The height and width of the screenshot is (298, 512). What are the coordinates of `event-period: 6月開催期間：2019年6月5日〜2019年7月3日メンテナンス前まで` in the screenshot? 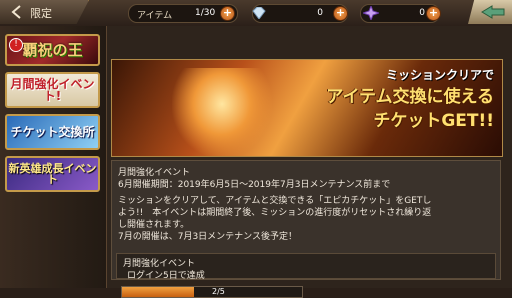 It's located at (254, 185).